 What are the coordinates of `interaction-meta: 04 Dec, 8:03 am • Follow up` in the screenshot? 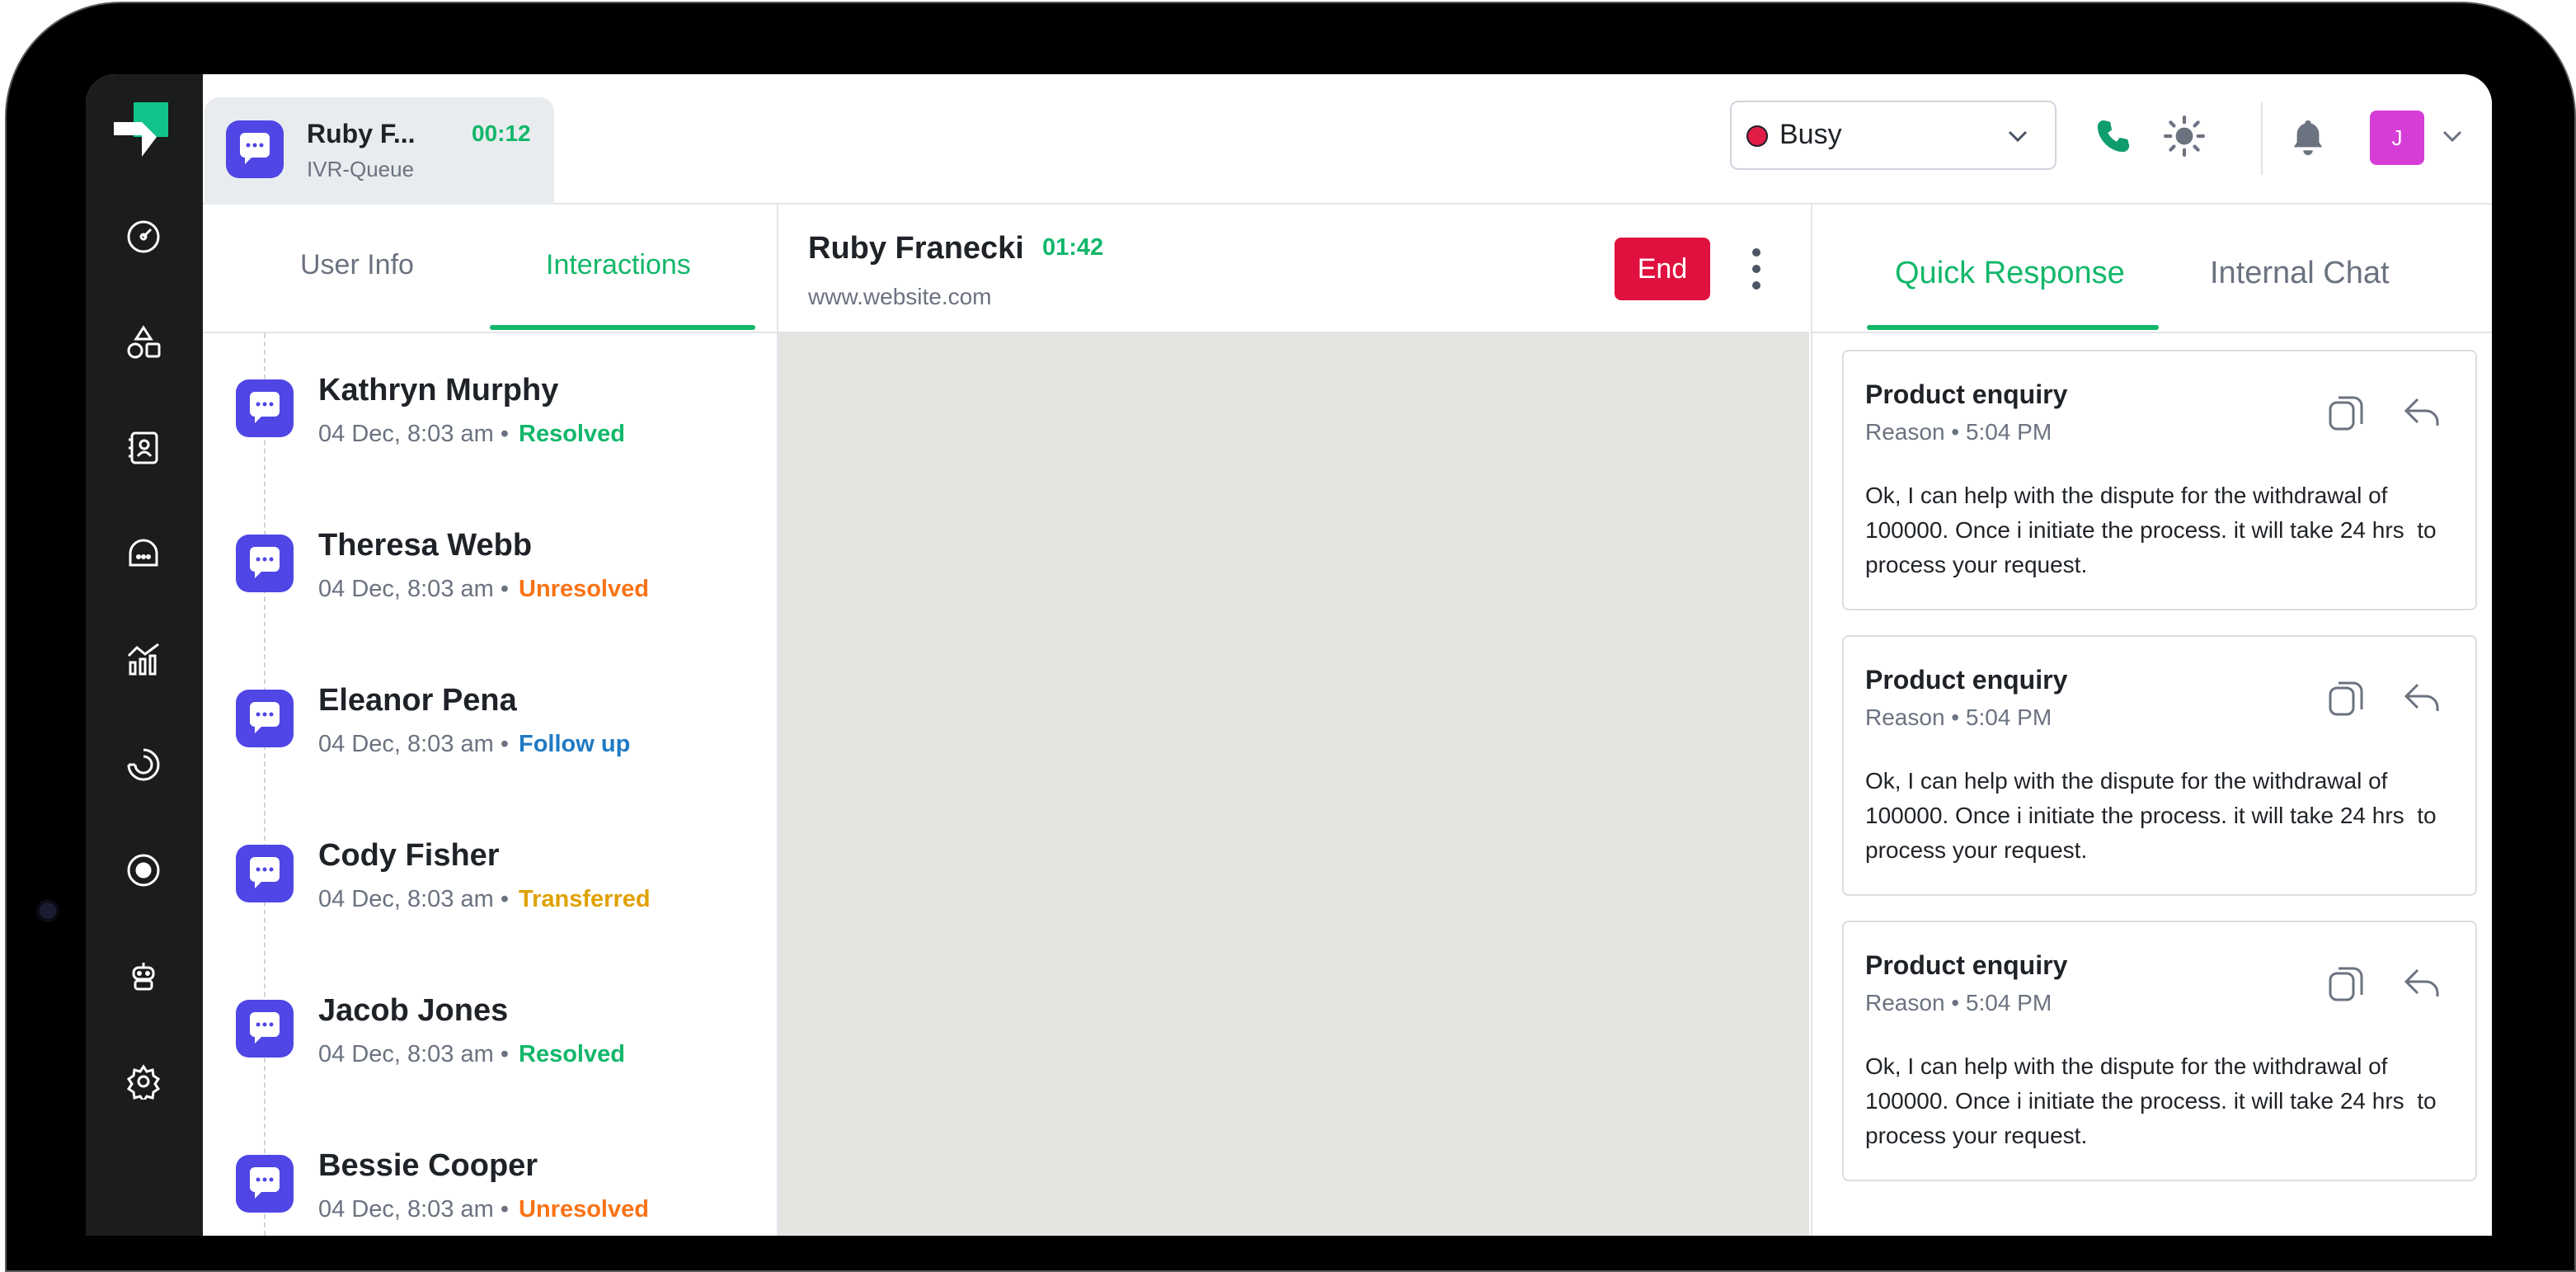 It's located at (474, 744).